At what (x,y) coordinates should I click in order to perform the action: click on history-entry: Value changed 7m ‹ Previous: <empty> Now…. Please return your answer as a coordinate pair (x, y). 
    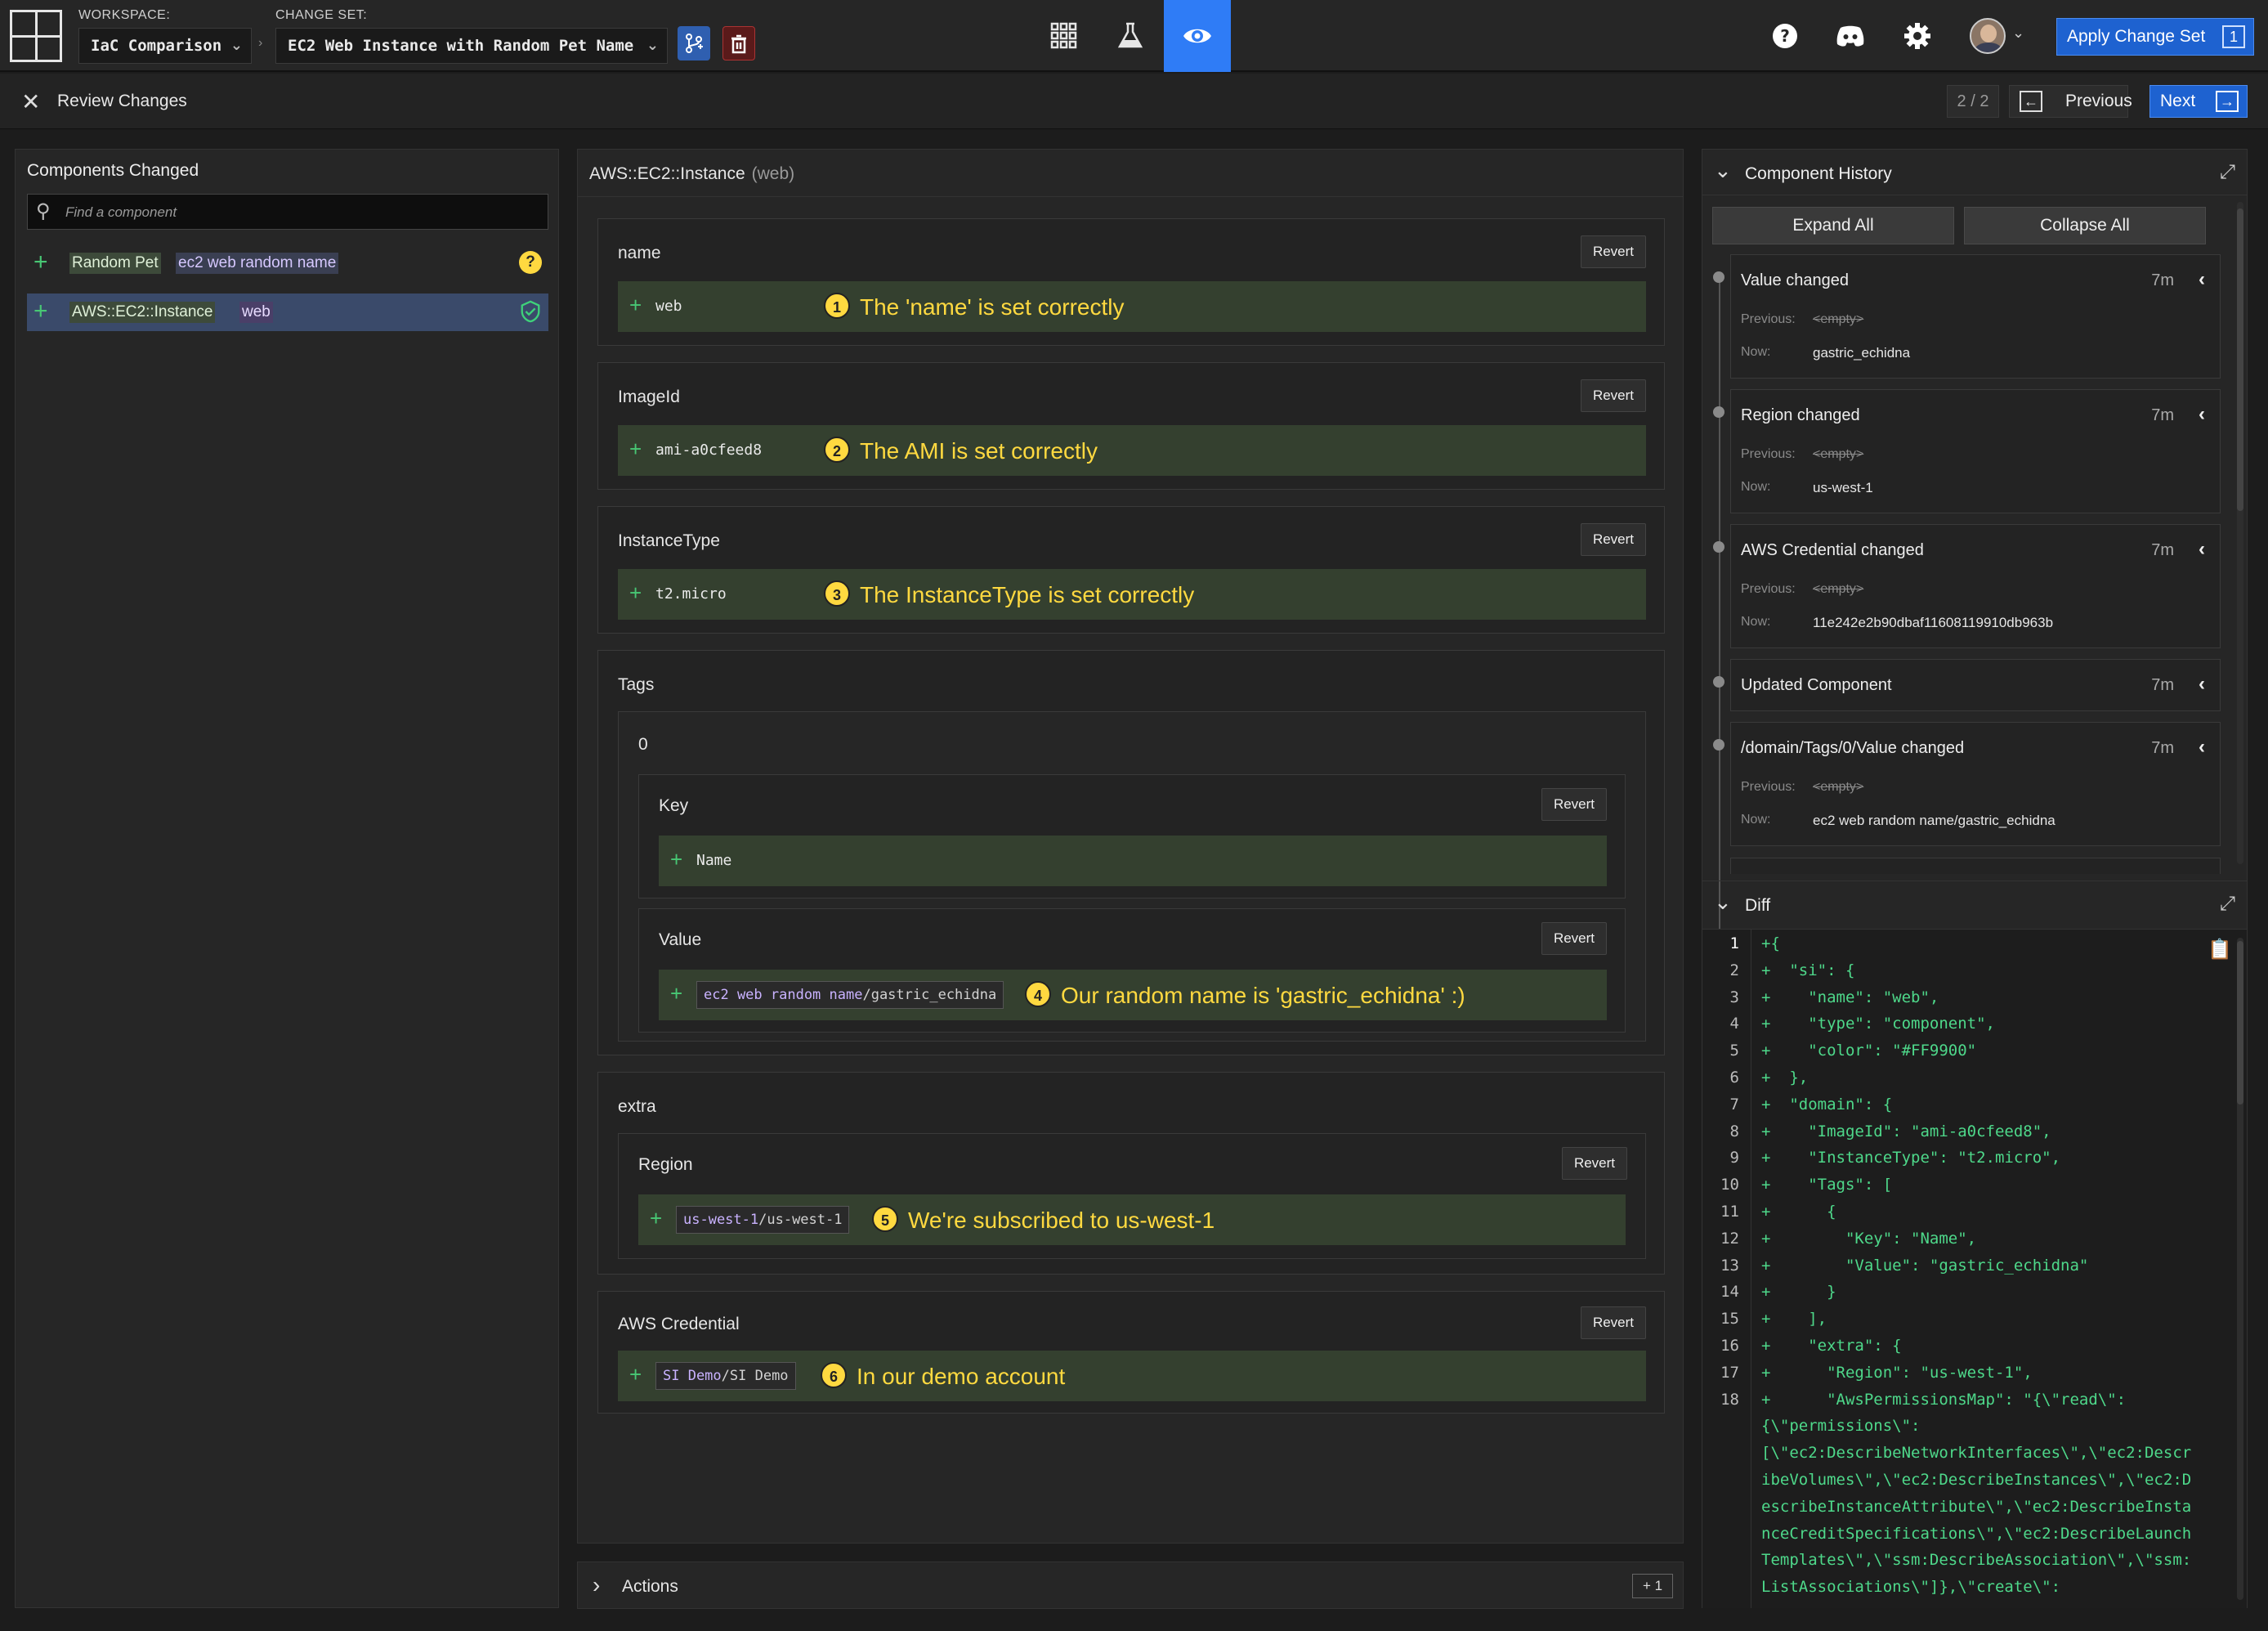
    Looking at the image, I should click on (1967, 316).